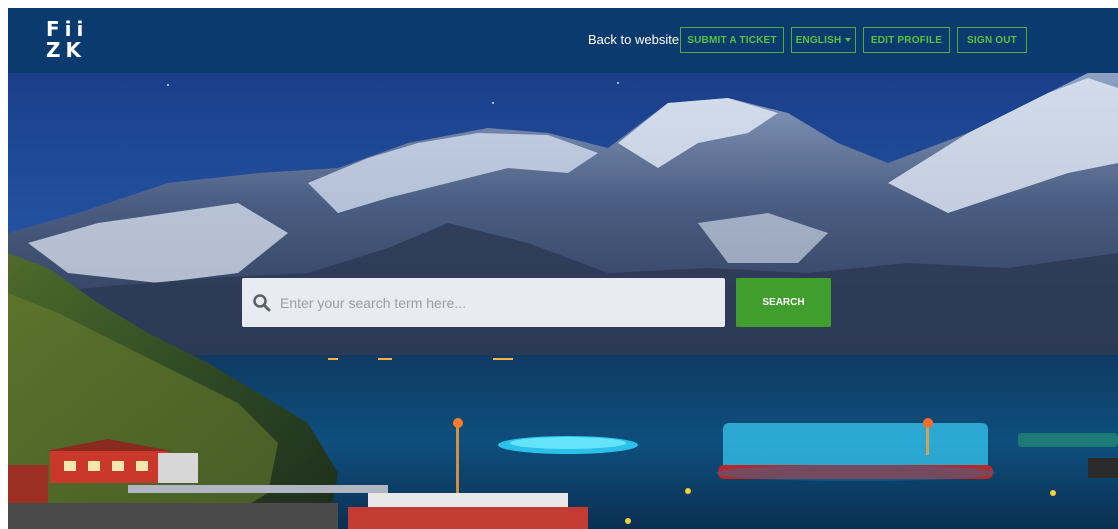  What do you see at coordinates (848, 40) in the screenshot?
I see `caret-down-icon` at bounding box center [848, 40].